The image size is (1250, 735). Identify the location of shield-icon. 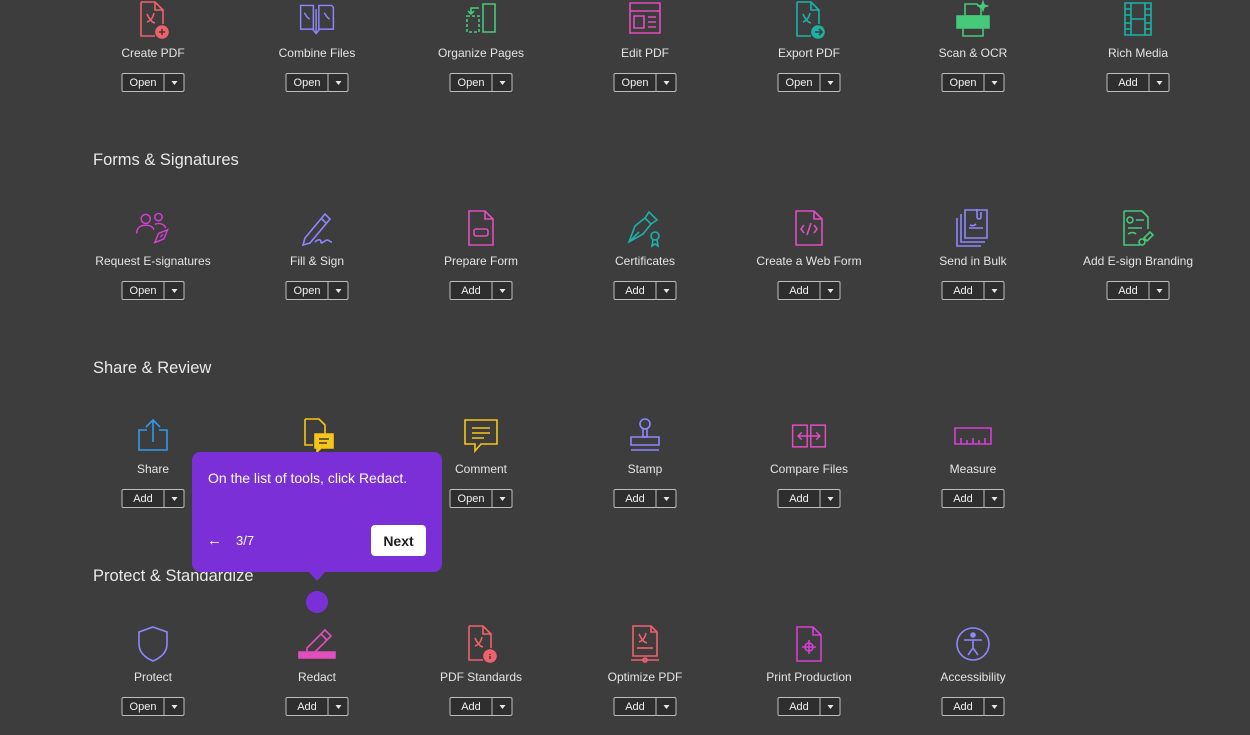
(153, 644).